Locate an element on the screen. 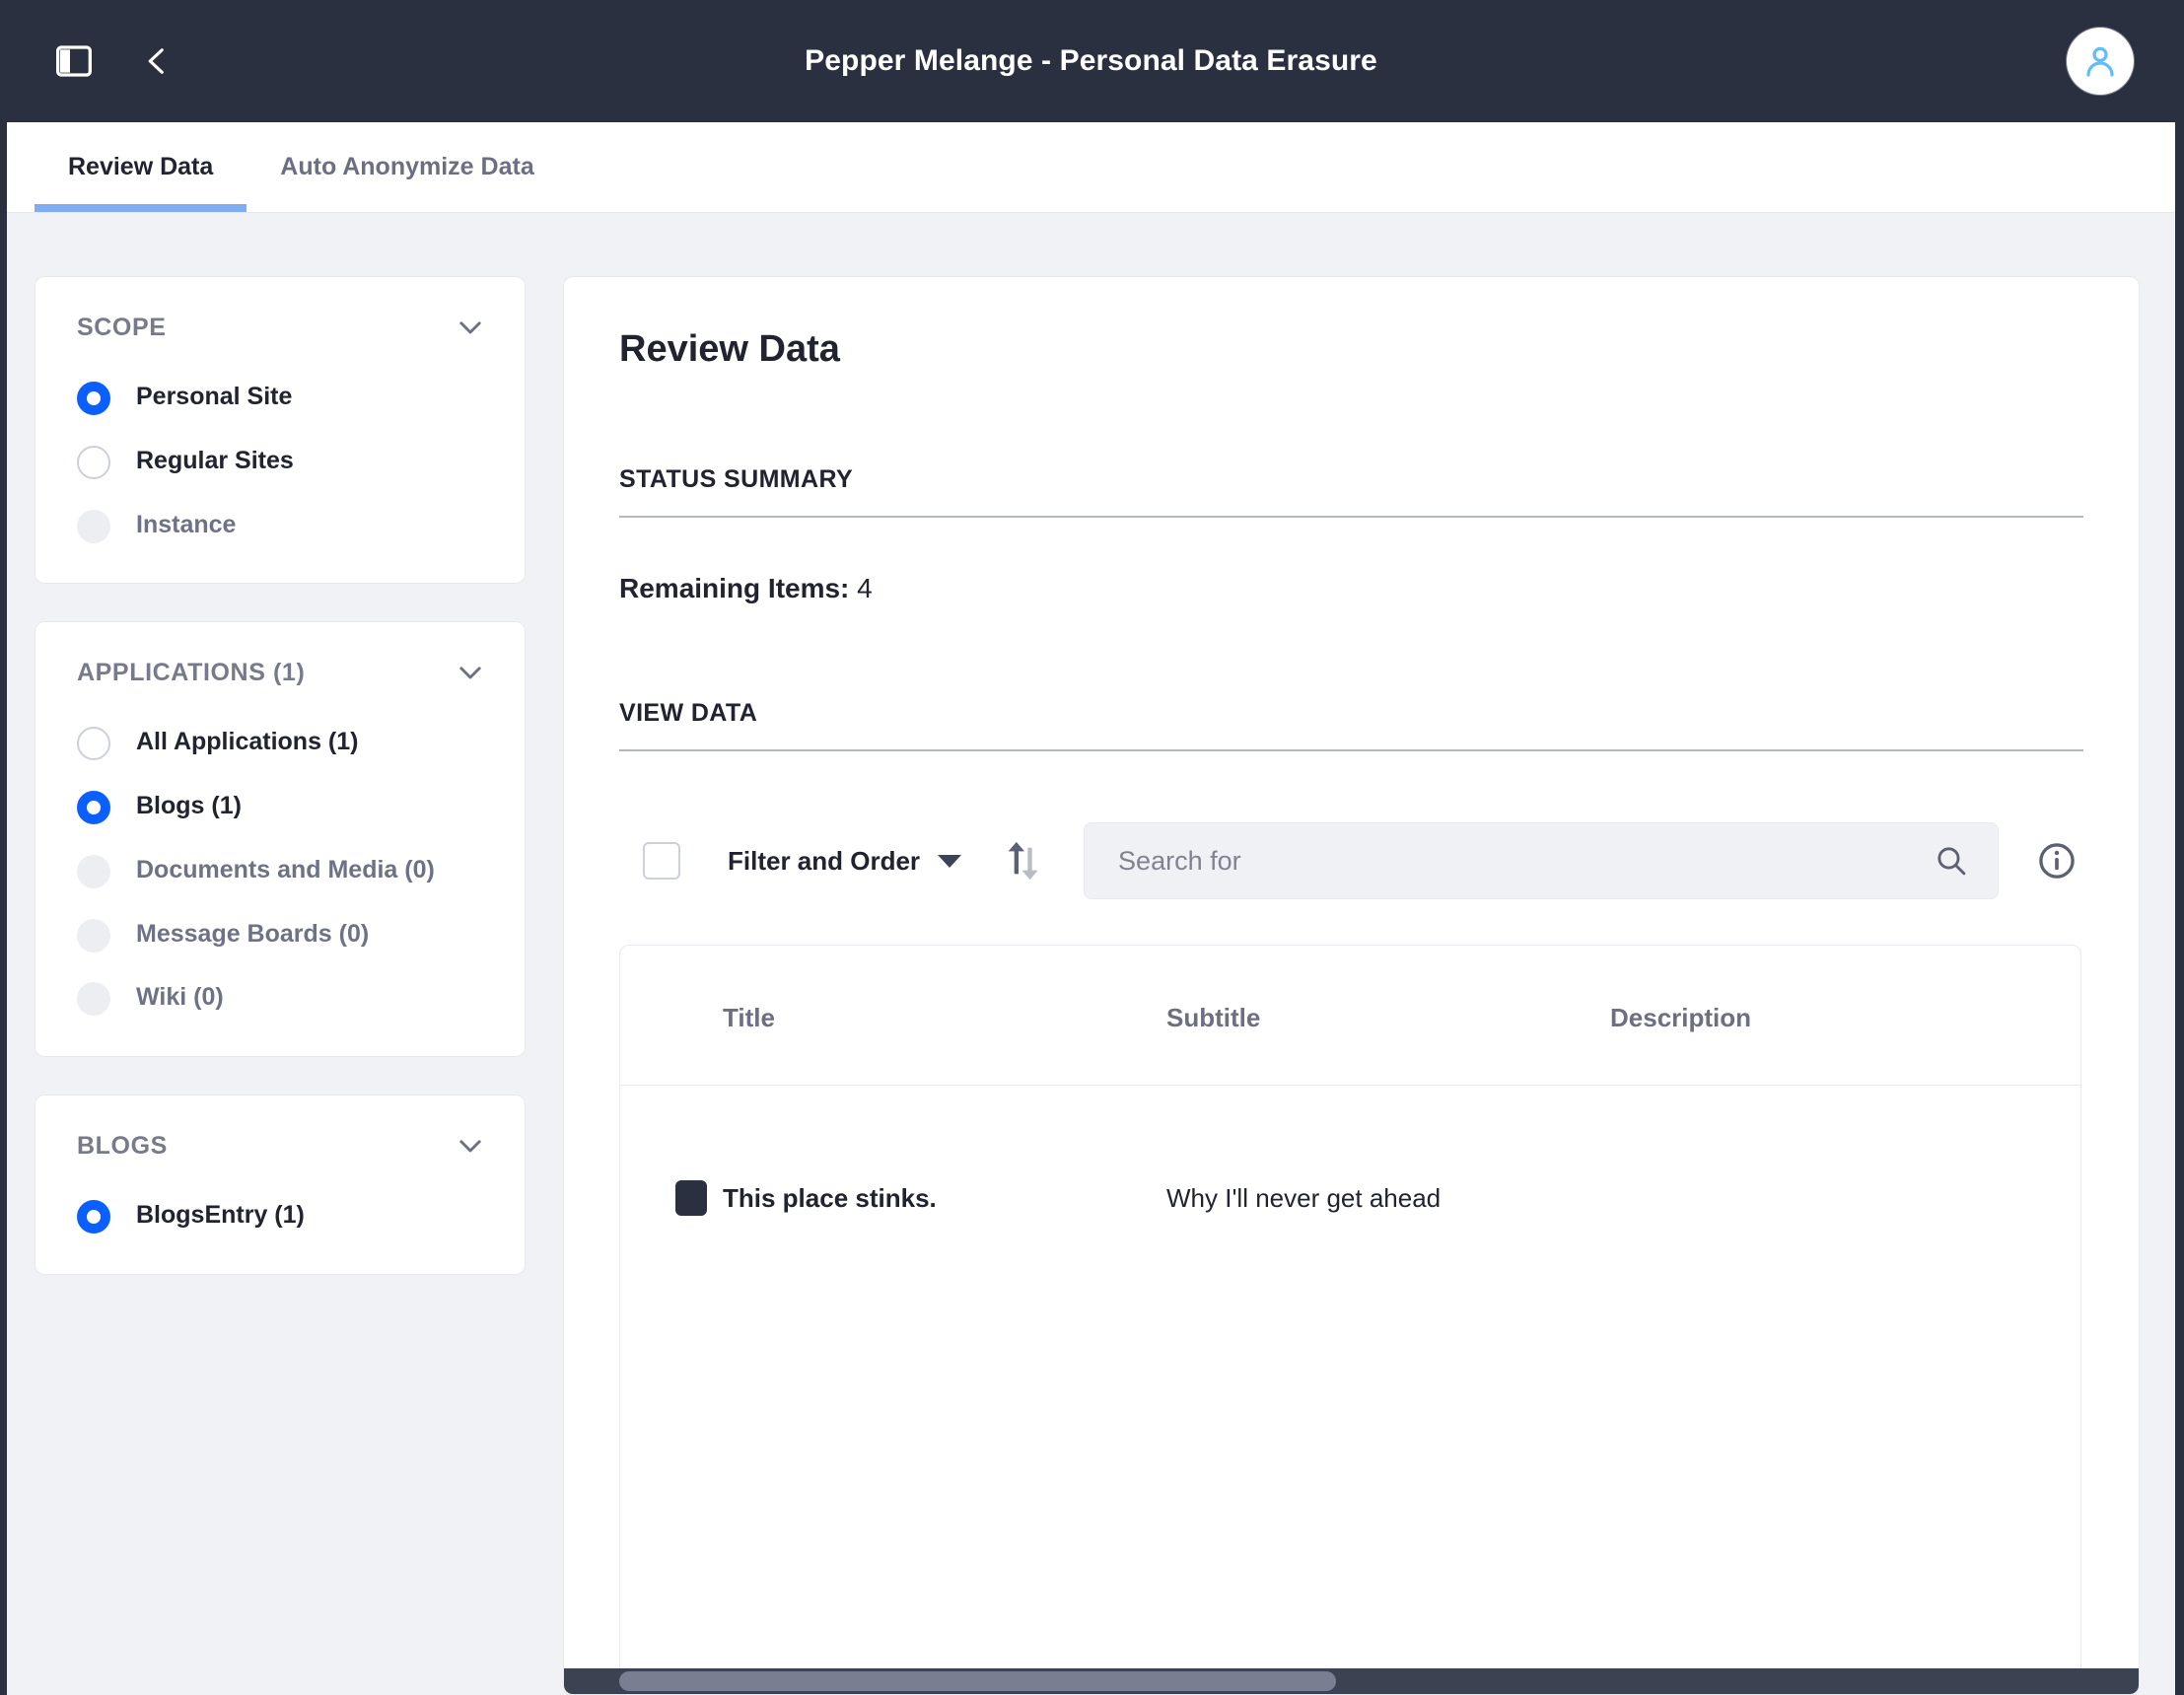  tab-auto-anonymize-data: Auto Anonymize Data is located at coordinates (407, 167).